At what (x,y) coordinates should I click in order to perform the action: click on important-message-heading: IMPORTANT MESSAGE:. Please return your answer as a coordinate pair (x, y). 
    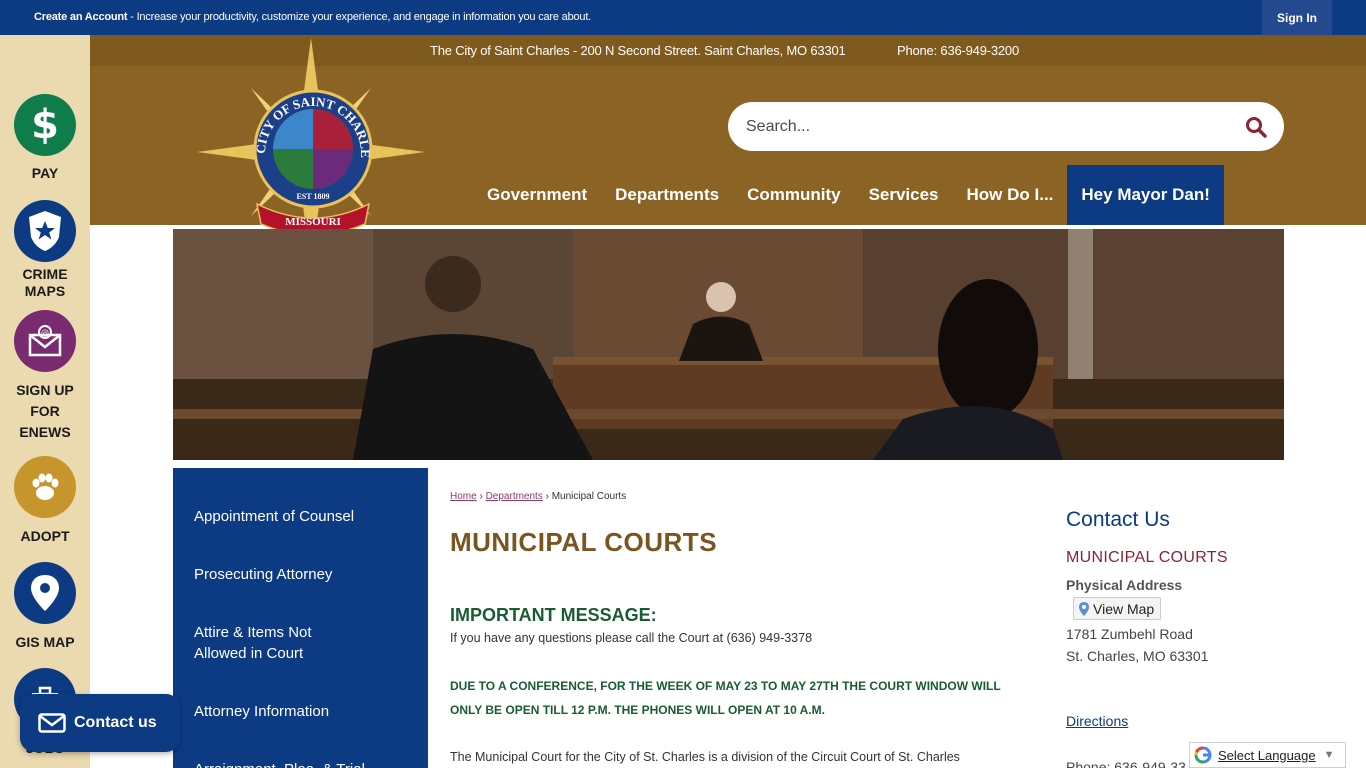
    Looking at the image, I should click on (553, 615).